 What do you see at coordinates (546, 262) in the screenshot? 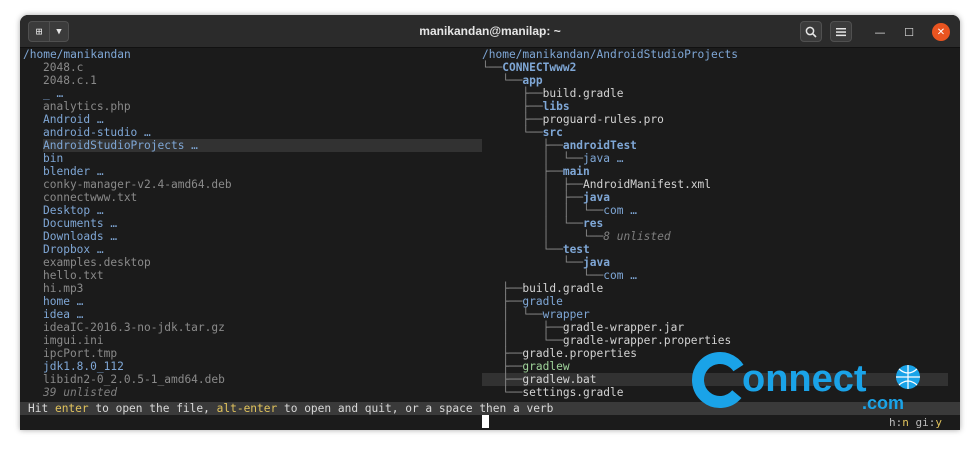
I see `tree-item: └──java` at bounding box center [546, 262].